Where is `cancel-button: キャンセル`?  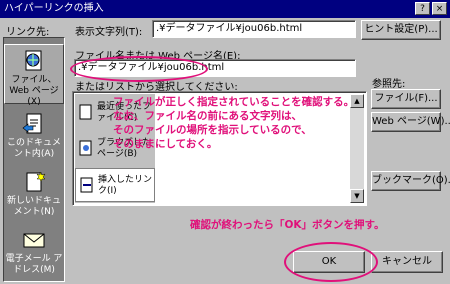 cancel-button: キャンセル is located at coordinates (407, 262).